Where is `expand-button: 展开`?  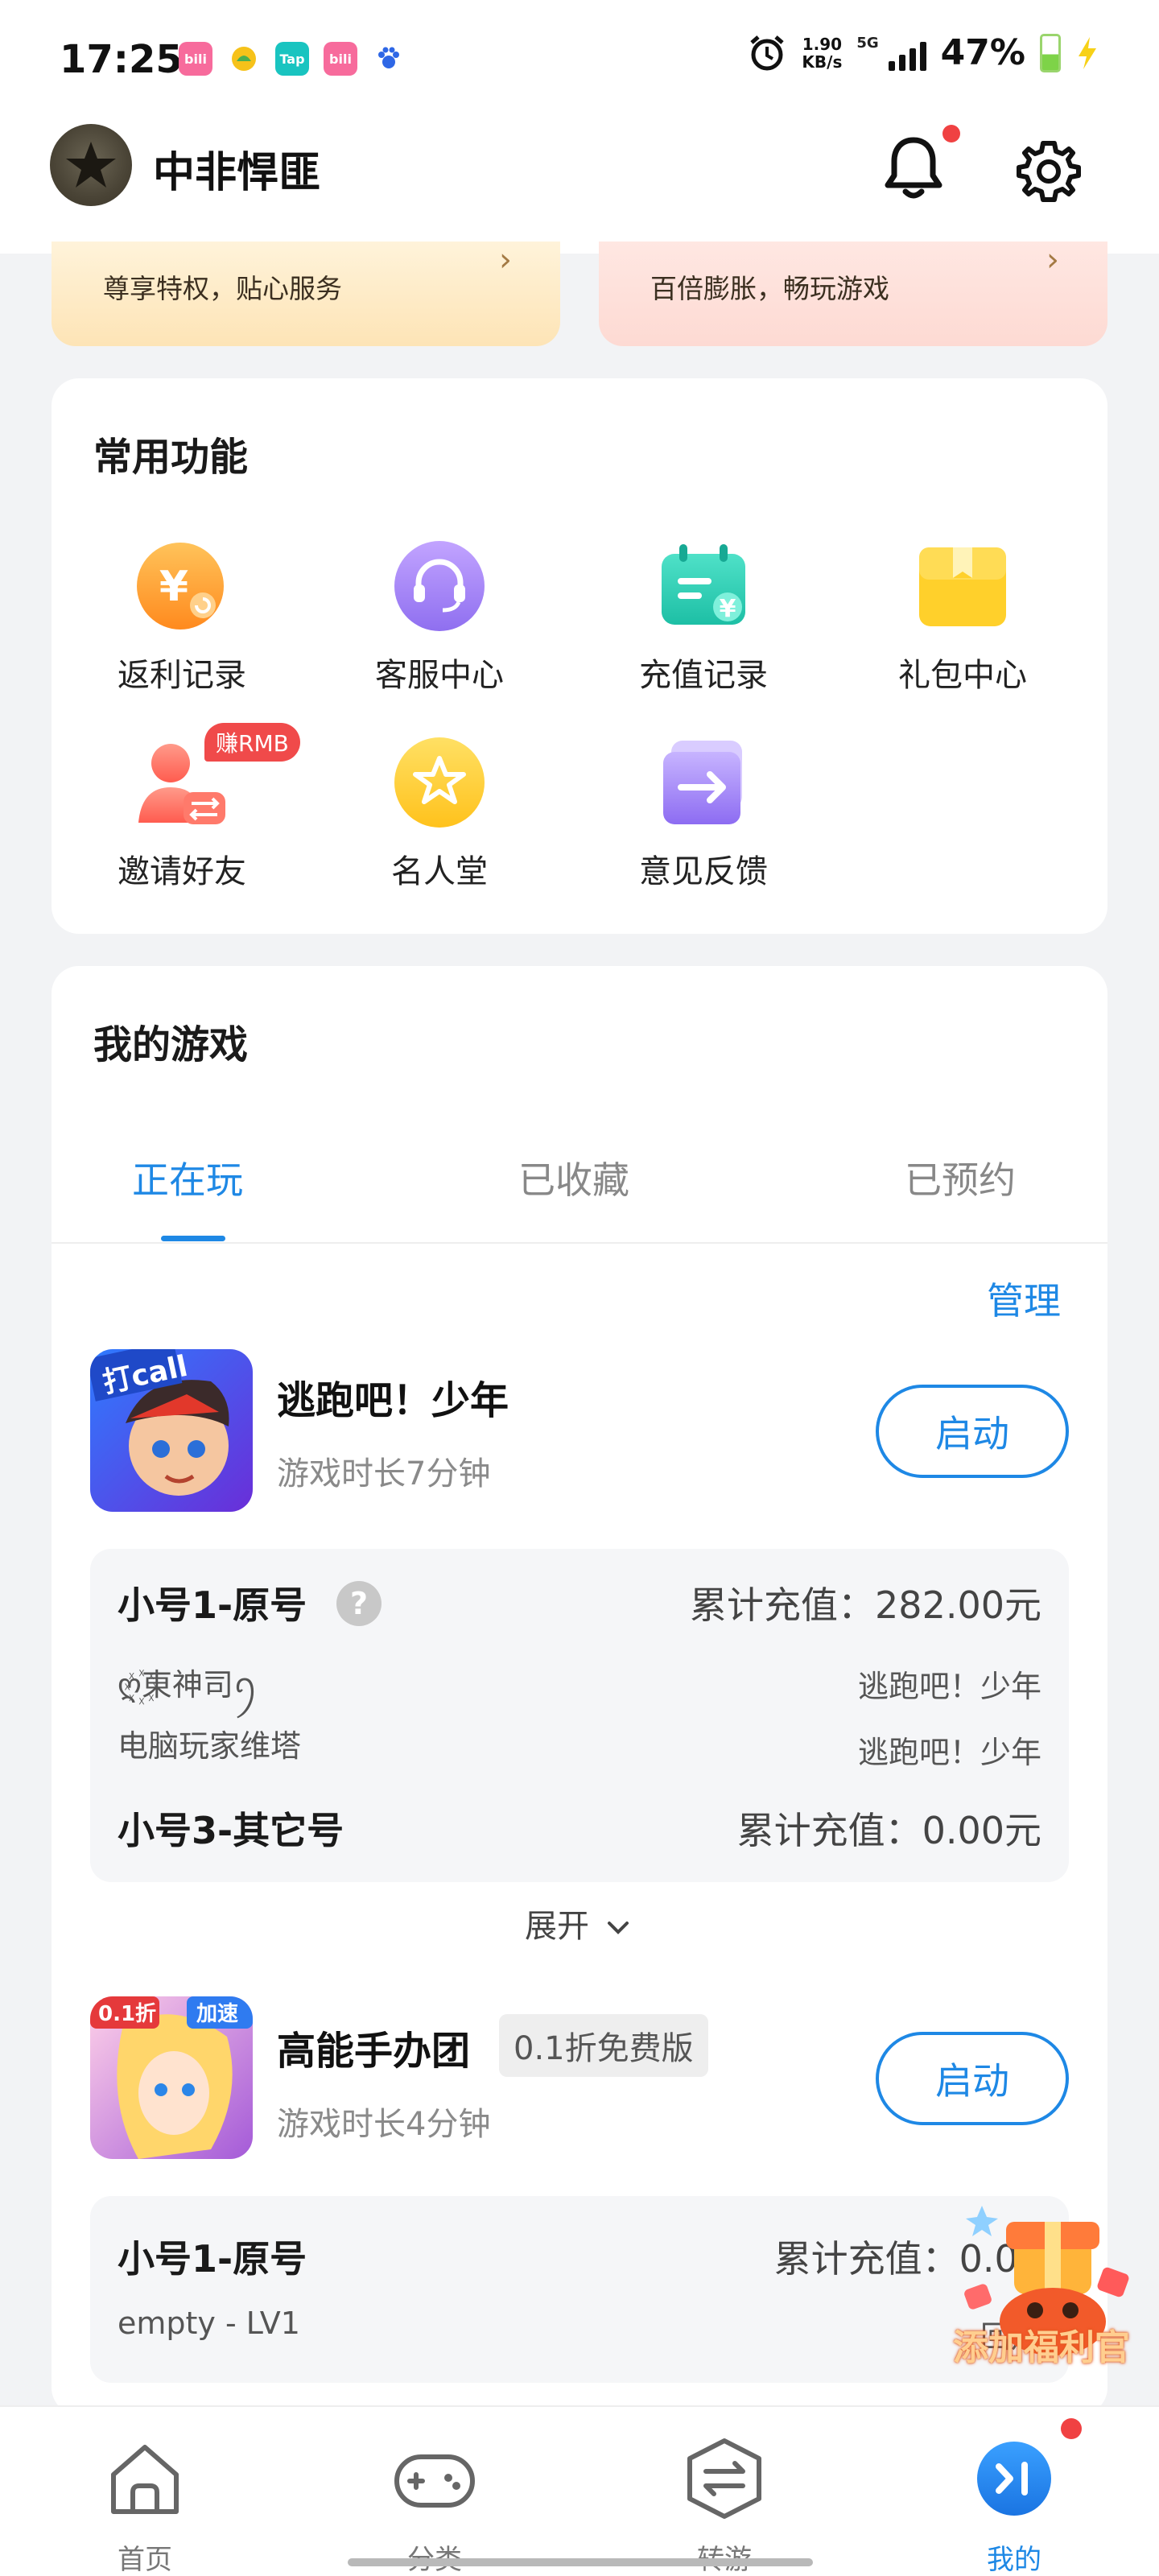 expand-button: 展开 is located at coordinates (578, 1923).